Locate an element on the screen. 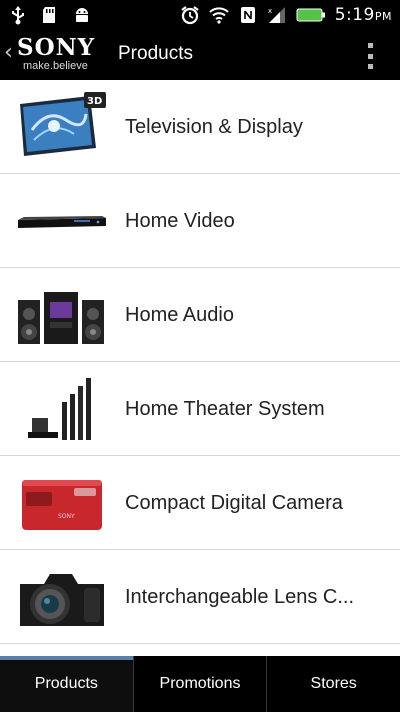 This screenshot has width=400, height=712. tab-promotions: Promotions is located at coordinates (199, 684).